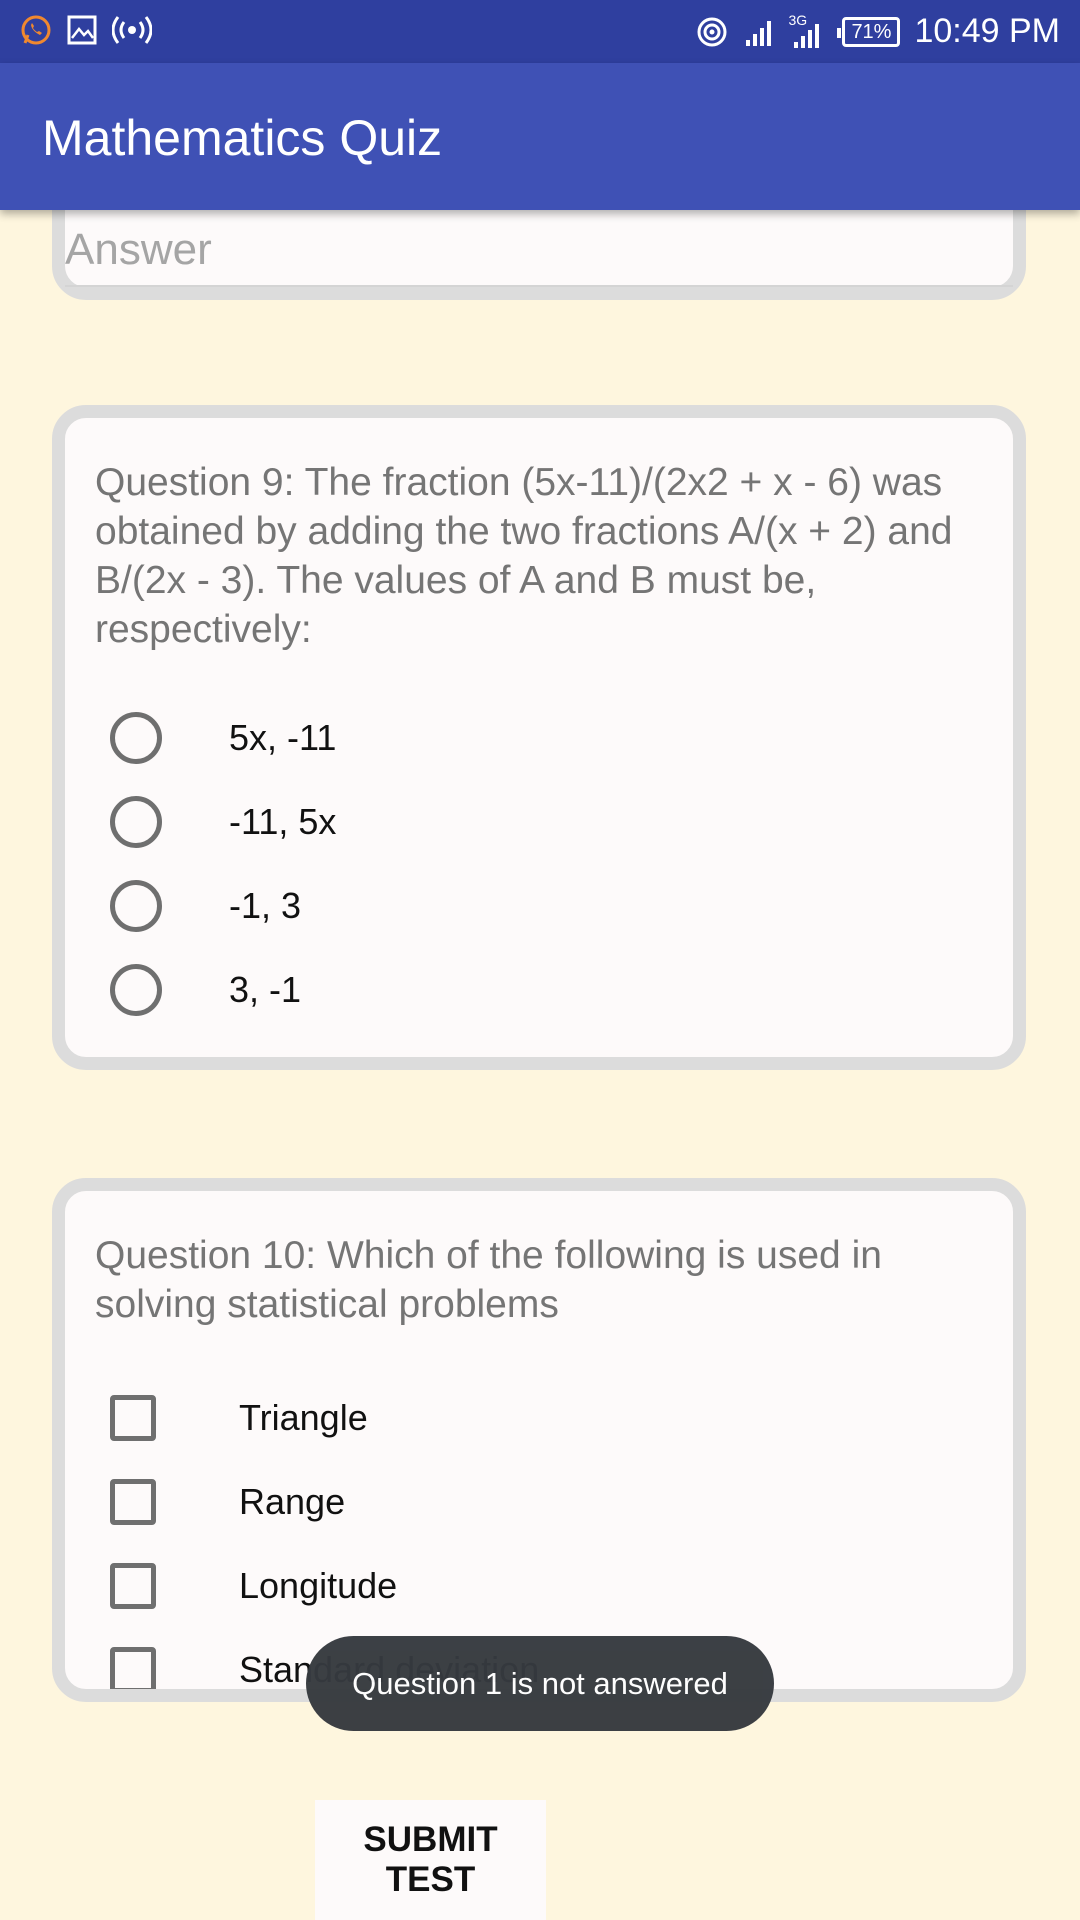 The height and width of the screenshot is (1920, 1080). I want to click on option-label: 3, -1, so click(265, 989).